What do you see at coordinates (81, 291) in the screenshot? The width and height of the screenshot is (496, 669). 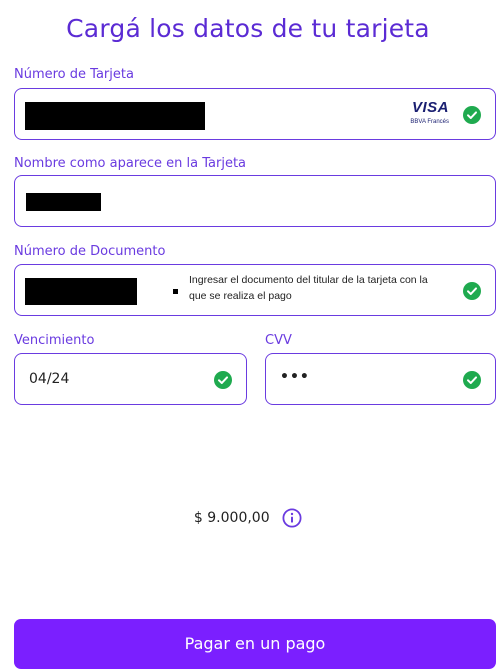 I see `document-value-redacted` at bounding box center [81, 291].